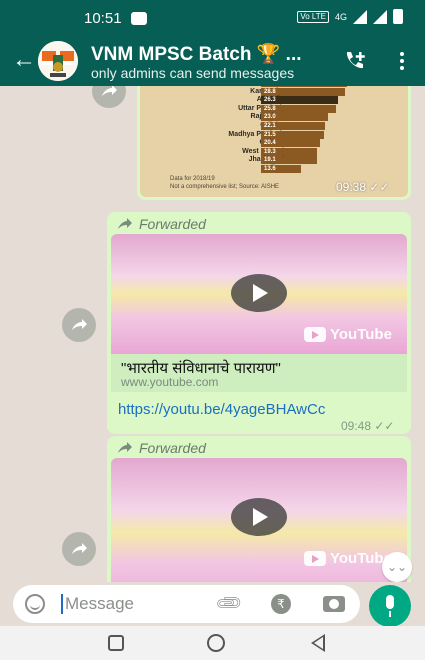 The width and height of the screenshot is (425, 660). Describe the element at coordinates (318, 643) in the screenshot. I see `nav-back-icon` at that location.